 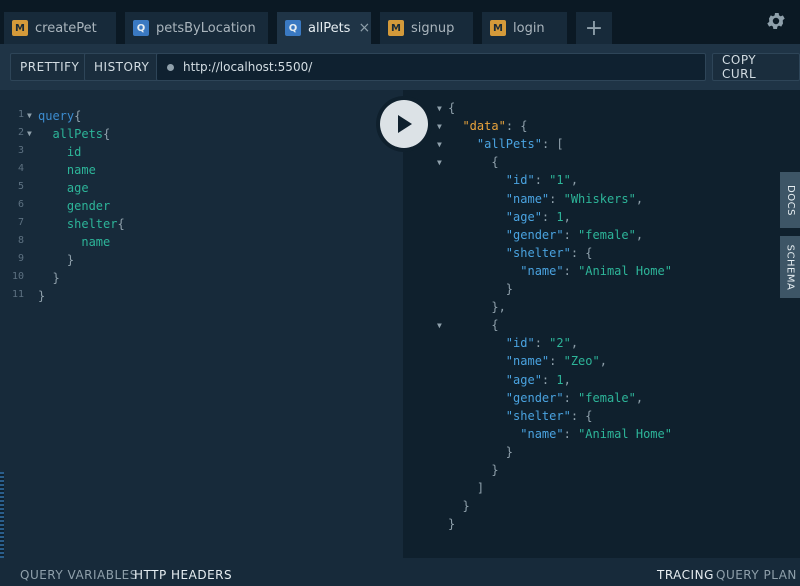 What do you see at coordinates (625, 433) in the screenshot?
I see `json-token: "Animal Home"` at bounding box center [625, 433].